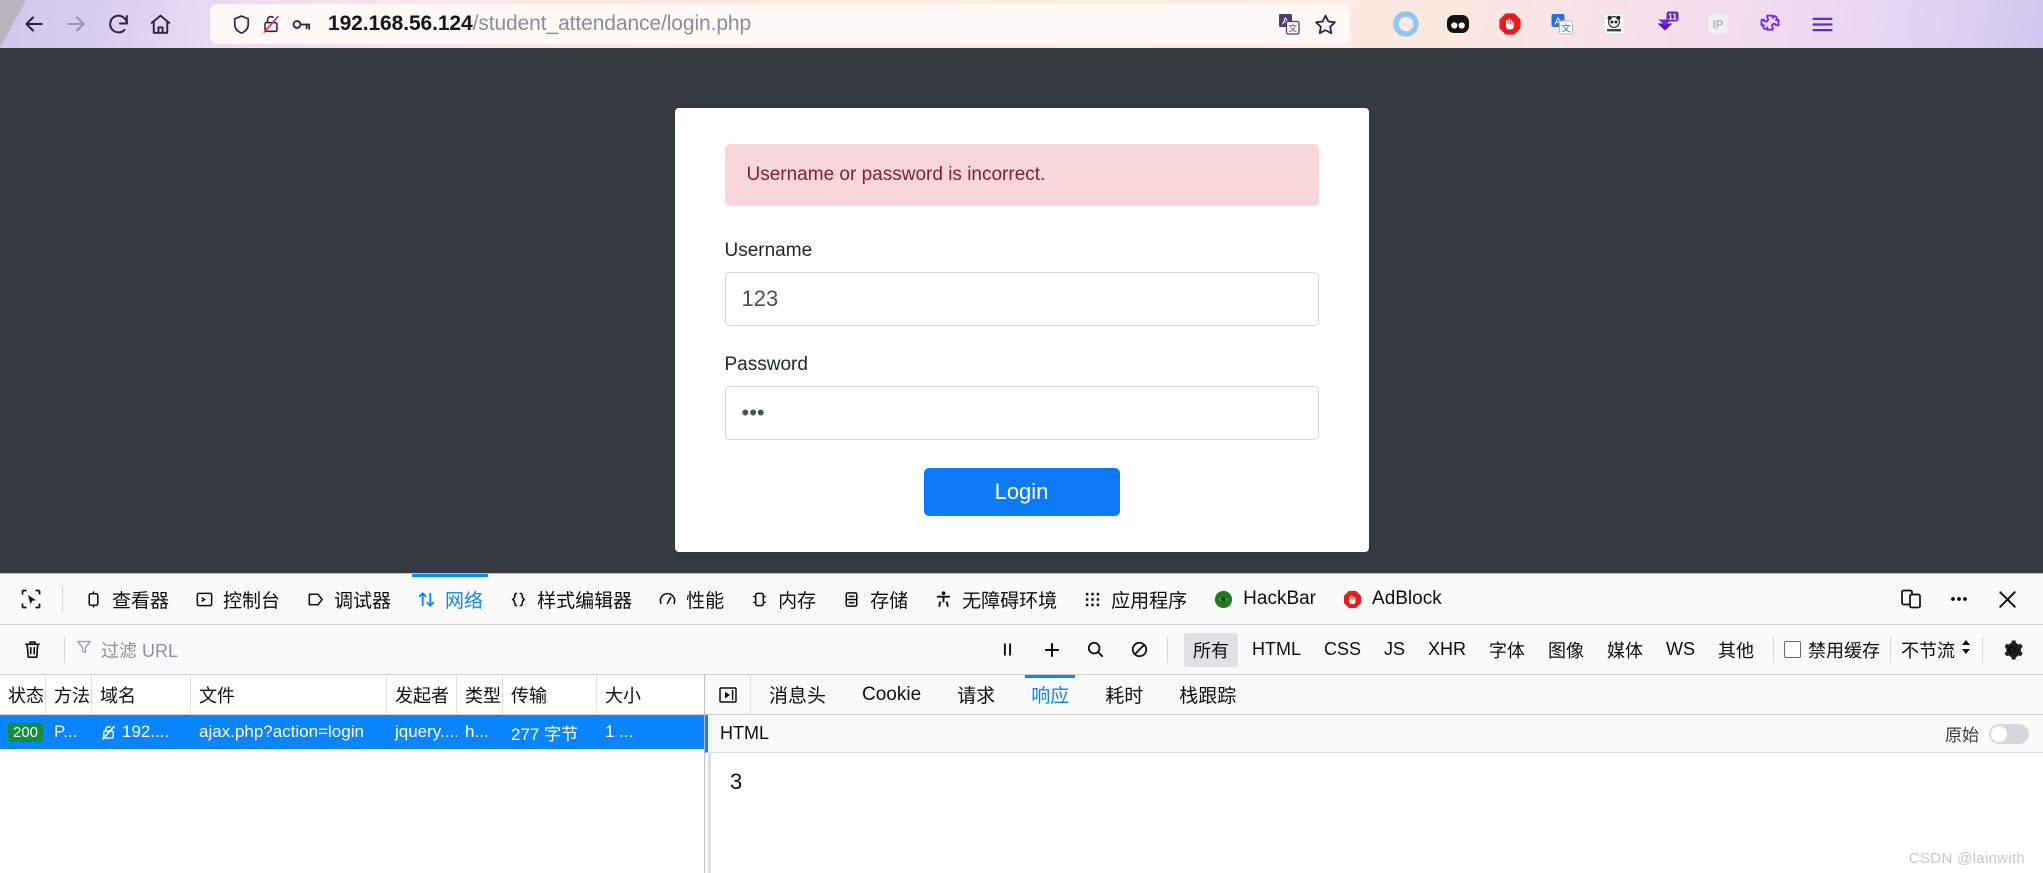 The width and height of the screenshot is (2043, 873). I want to click on detail-tab-request: 请求, so click(976, 694).